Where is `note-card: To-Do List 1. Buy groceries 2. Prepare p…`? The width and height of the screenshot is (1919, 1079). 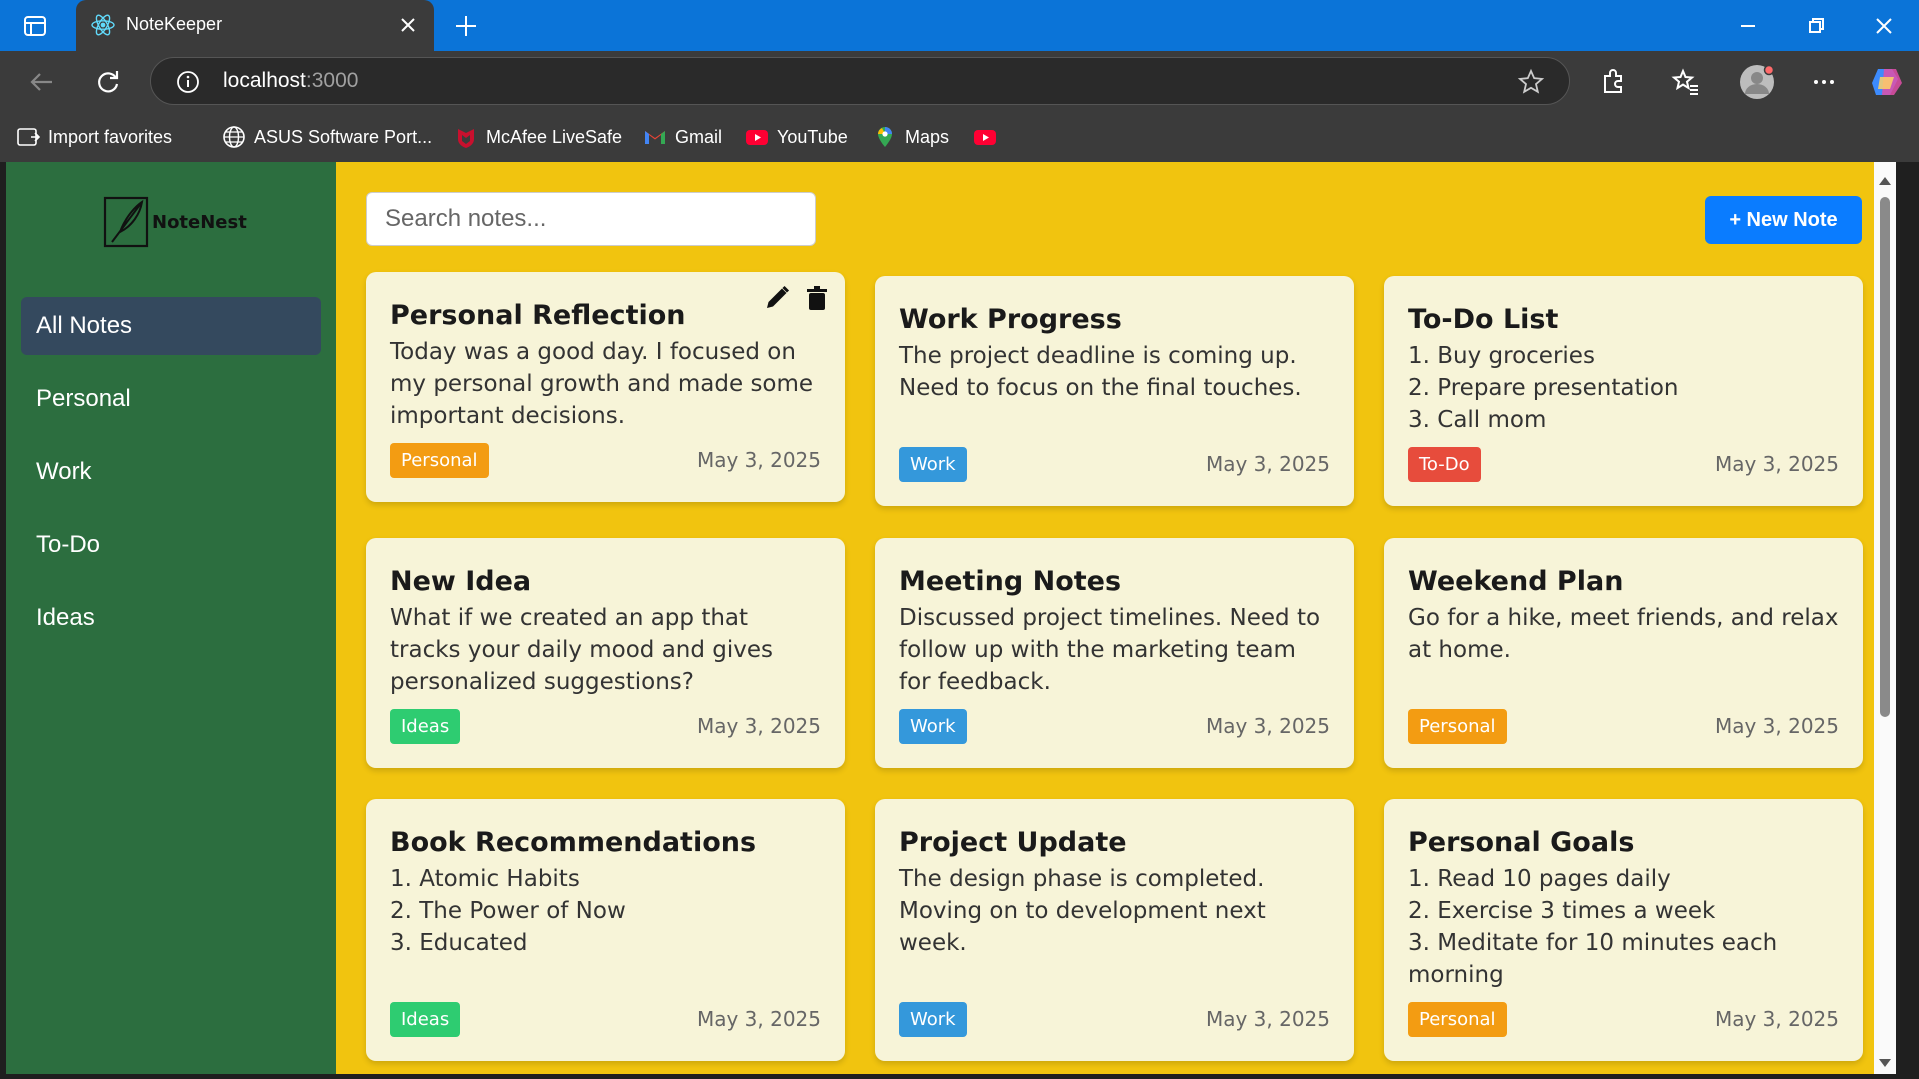 note-card: To-Do List 1. Buy groceries 2. Prepare p… is located at coordinates (1623, 391).